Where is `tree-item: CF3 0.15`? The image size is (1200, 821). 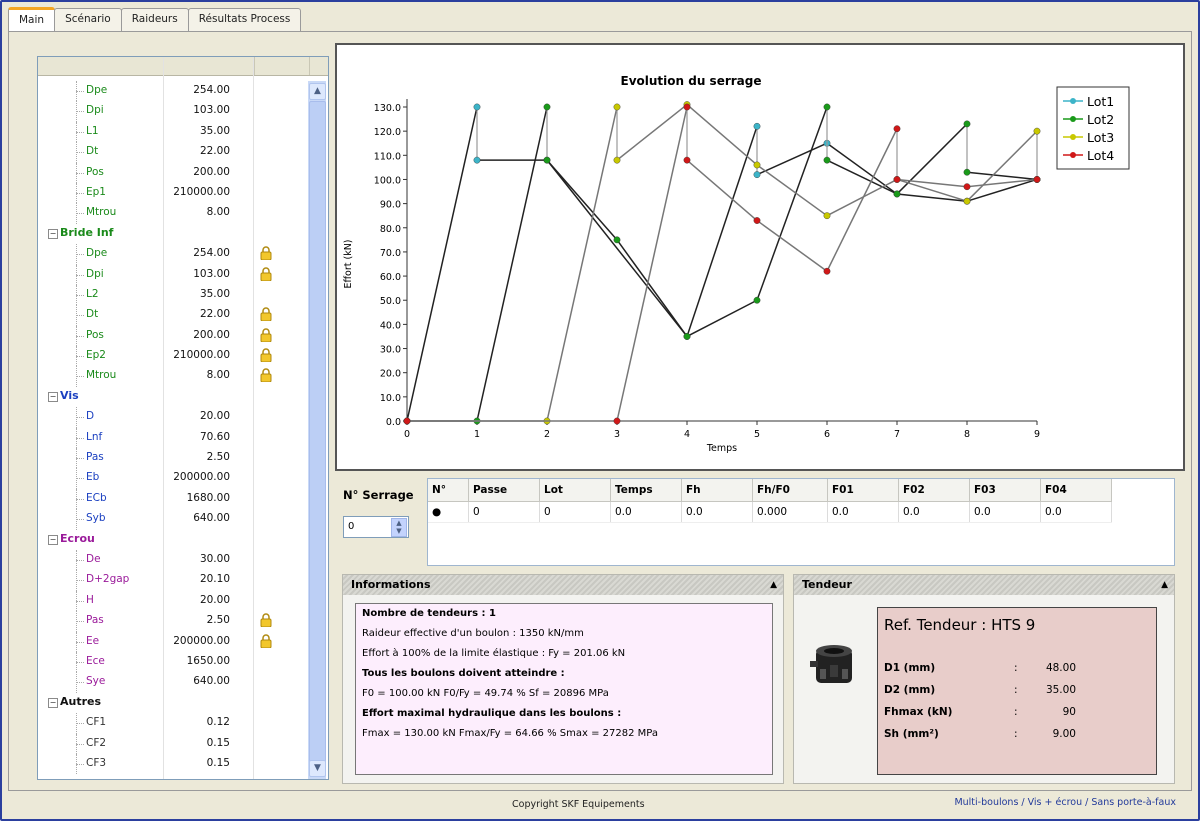 tree-item: CF3 0.15 is located at coordinates (173, 764).